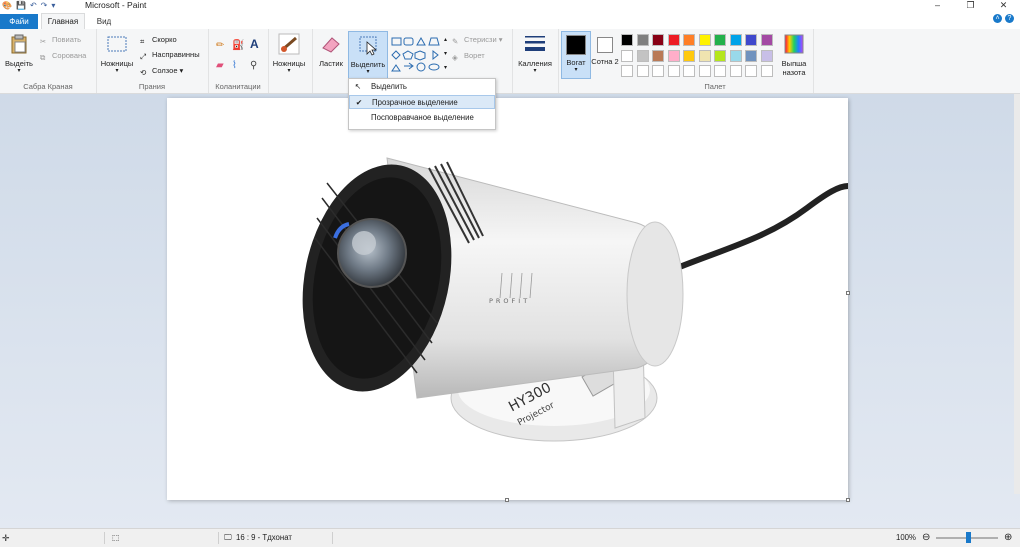 The height and width of the screenshot is (547, 1020). I want to click on pencil-icon: ✏, so click(220, 45).